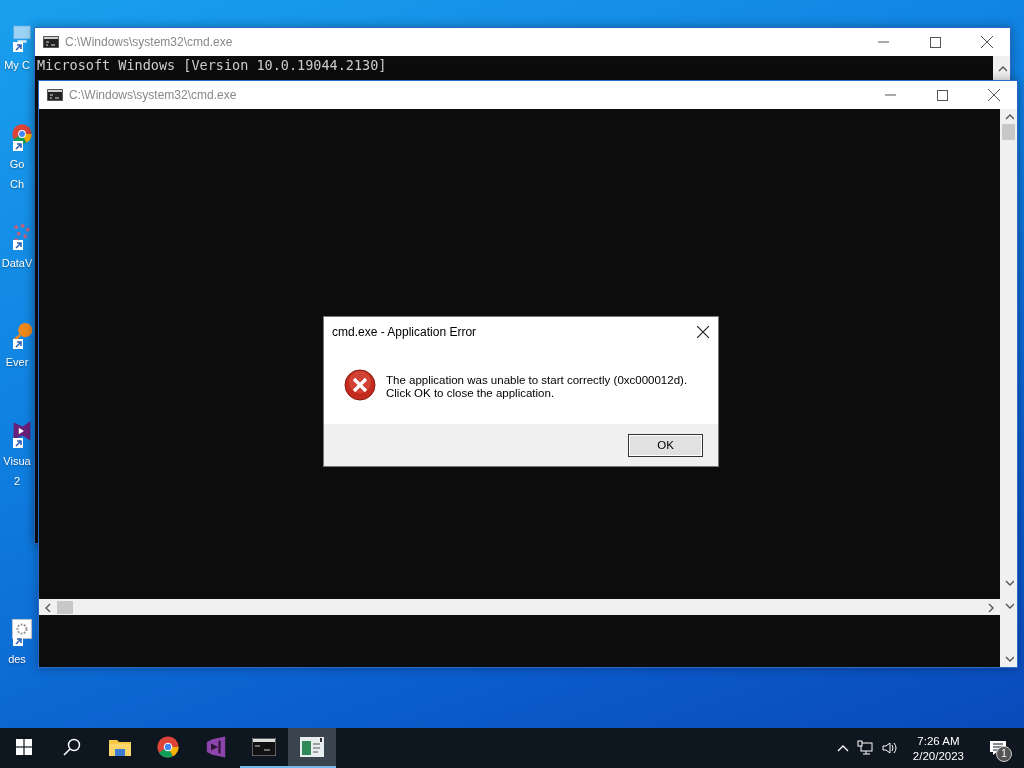 Image resolution: width=1024 pixels, height=768 pixels. Describe the element at coordinates (665, 445) in the screenshot. I see `ok-button: OK` at that location.